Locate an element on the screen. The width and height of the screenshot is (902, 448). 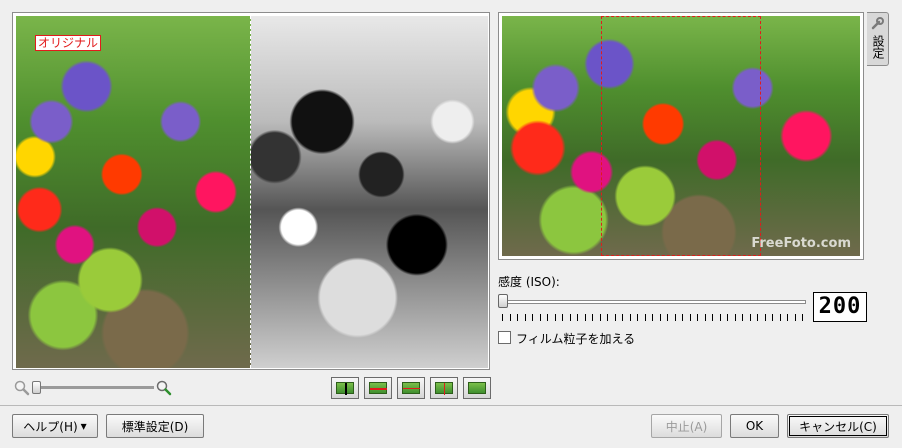
compare-mode-split-vertical-icon is located at coordinates (378, 388).